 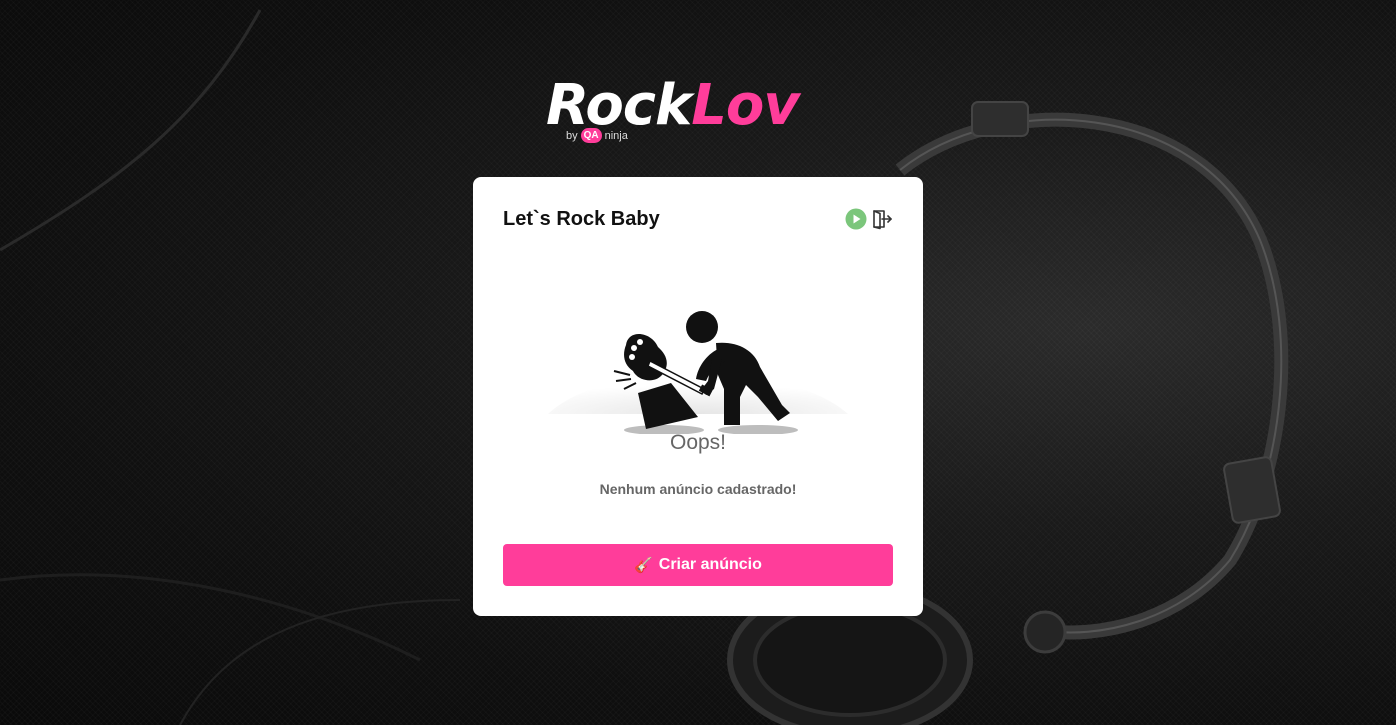 What do you see at coordinates (869, 219) in the screenshot?
I see `card-actions` at bounding box center [869, 219].